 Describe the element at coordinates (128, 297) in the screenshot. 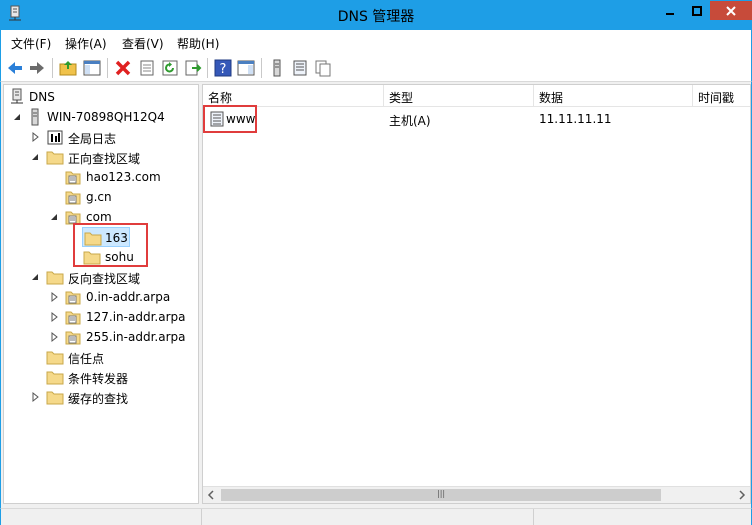

I see `tree-label: 0.in-addr.arpa` at that location.